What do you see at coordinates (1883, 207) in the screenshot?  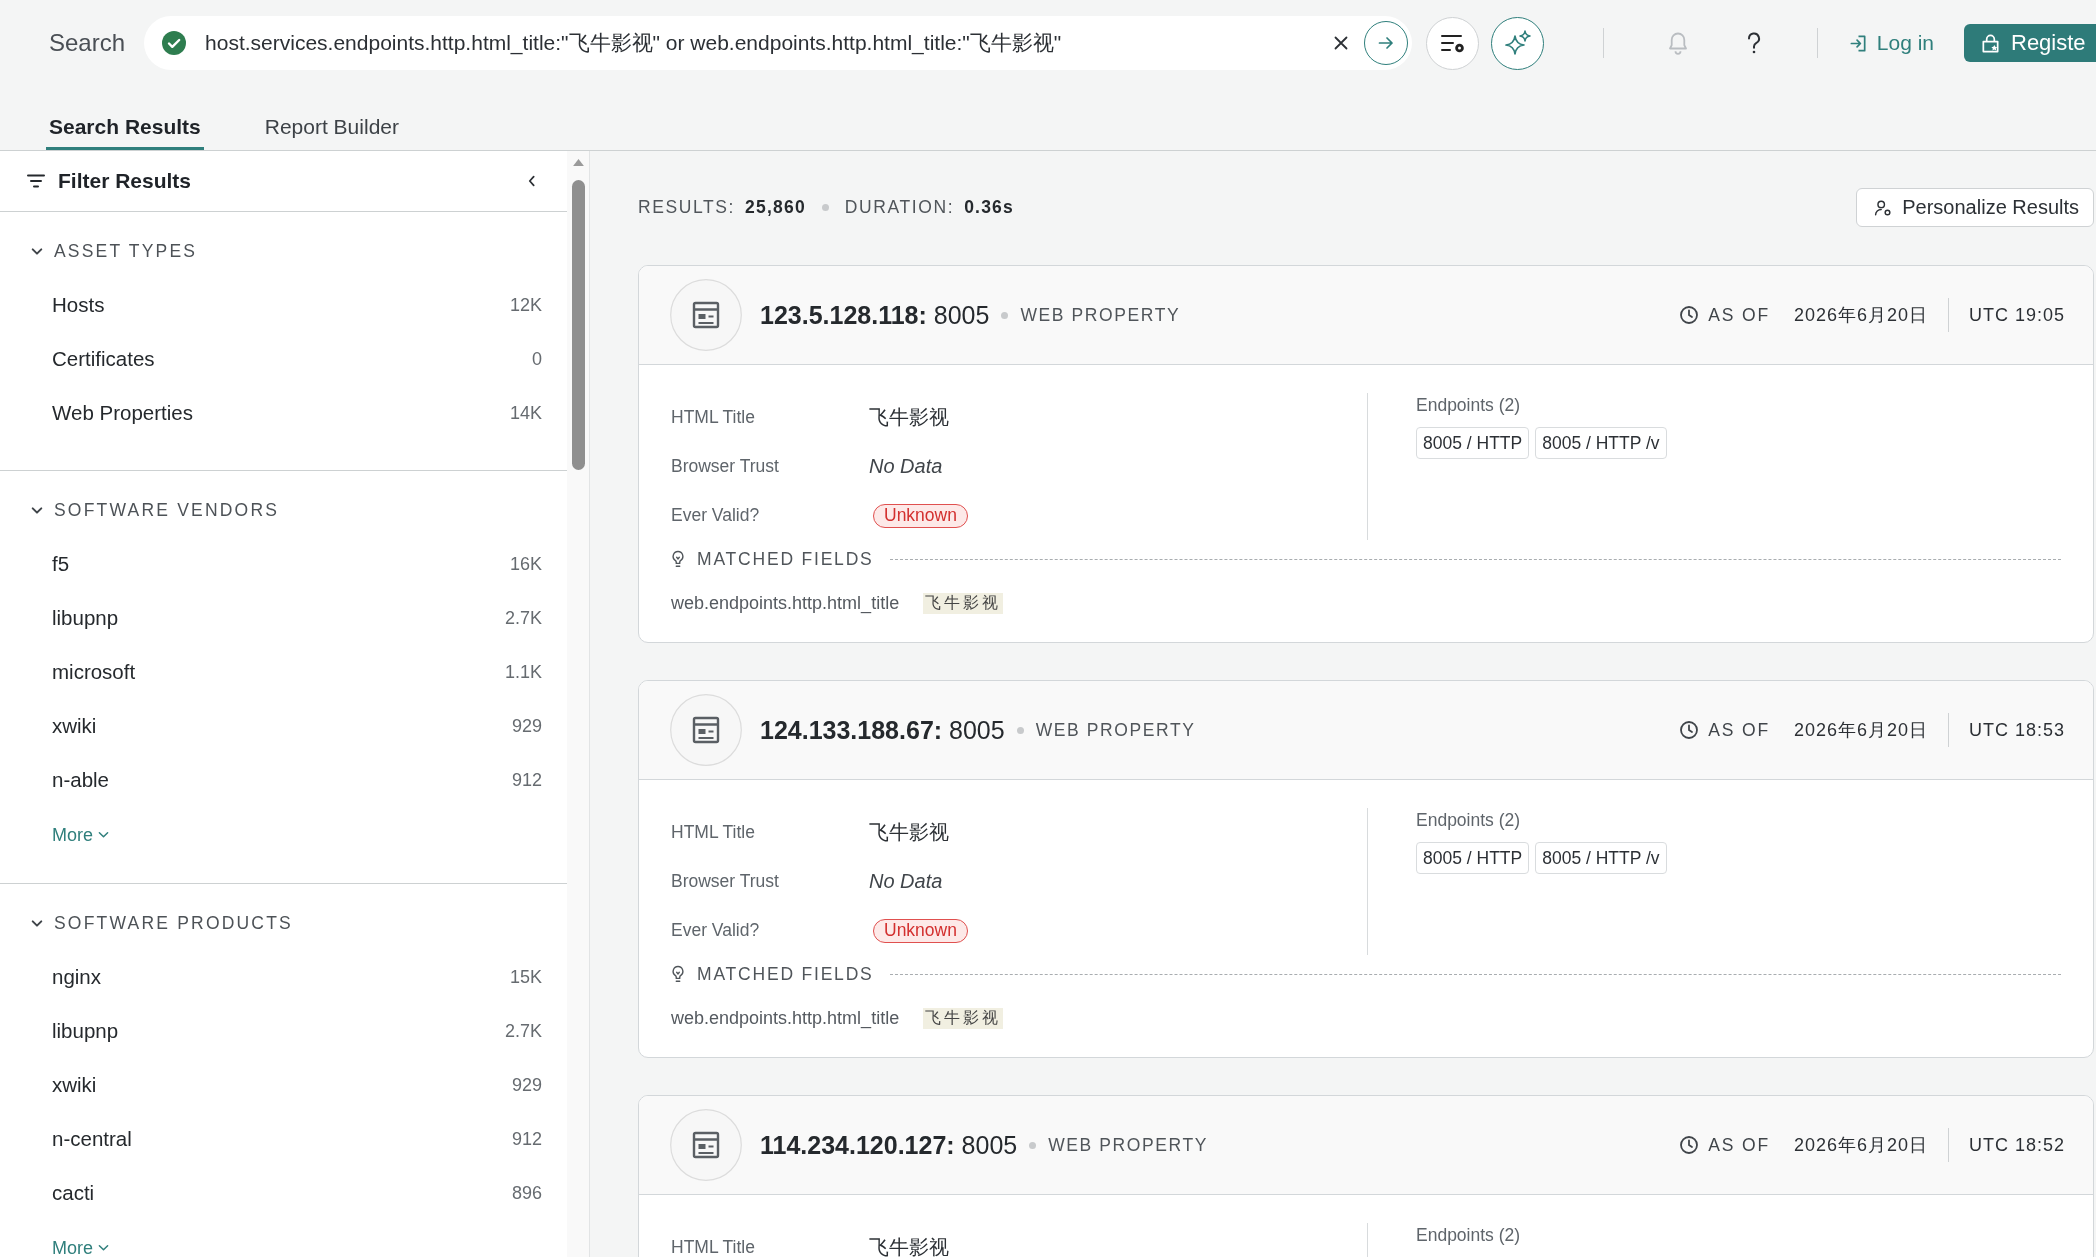 I see `person-settings-icon` at bounding box center [1883, 207].